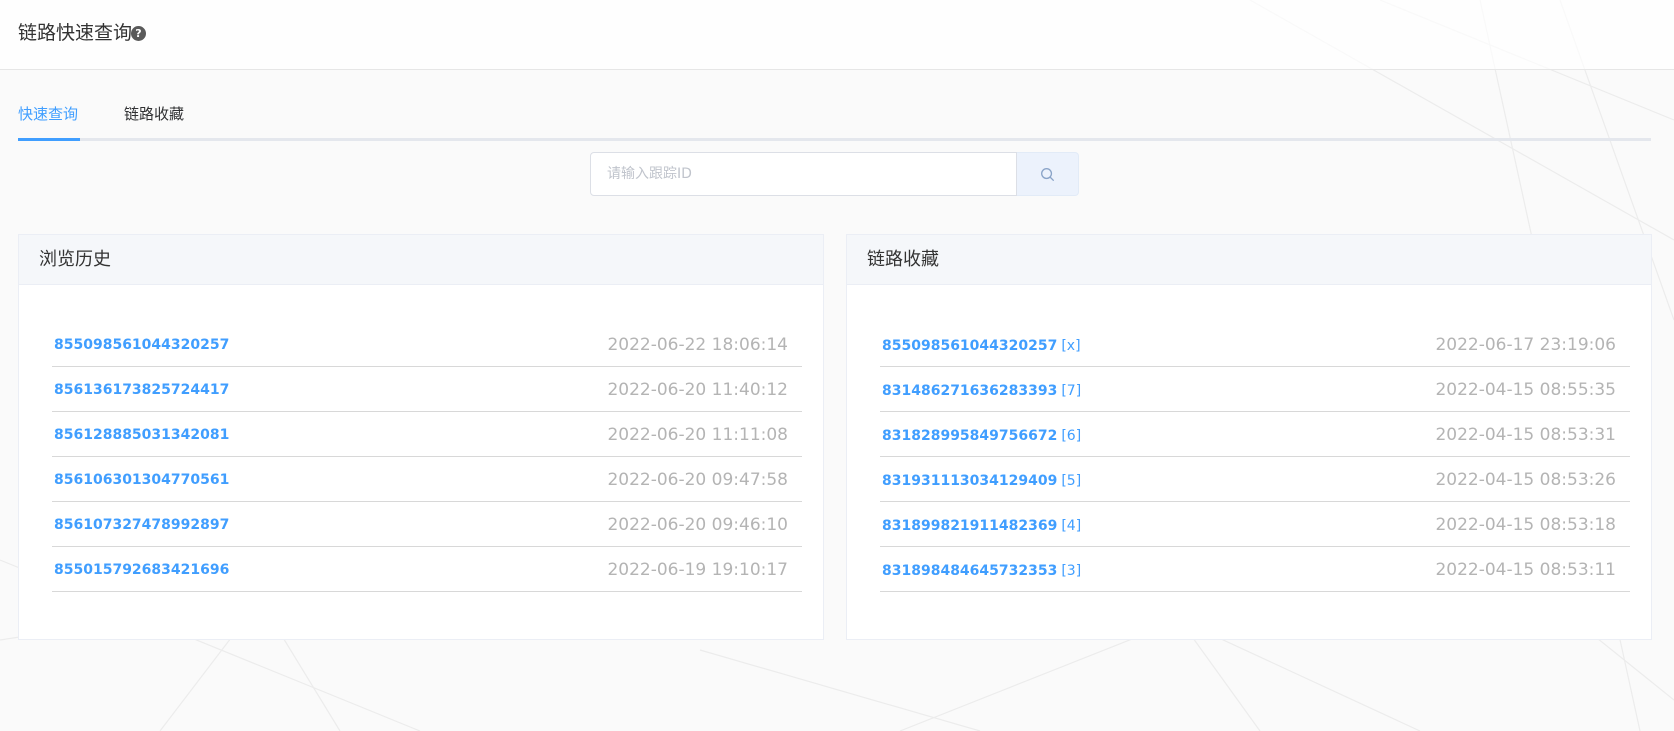 This screenshot has width=1674, height=731. What do you see at coordinates (1071, 391) in the screenshot?
I see `favorite-count-tag: [7]` at bounding box center [1071, 391].